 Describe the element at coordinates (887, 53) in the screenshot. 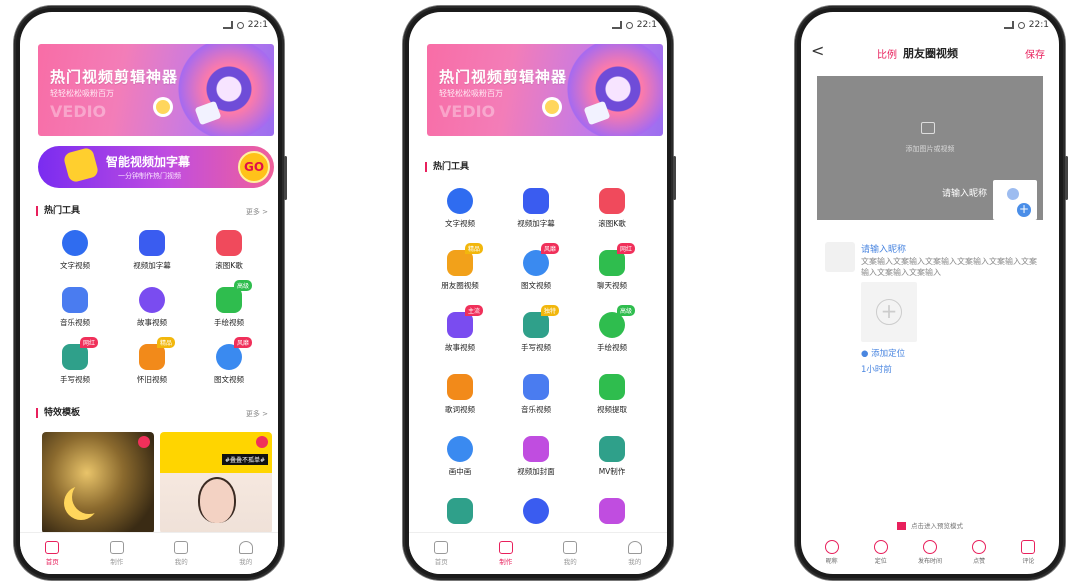

I see `ratio-button: 比例` at that location.